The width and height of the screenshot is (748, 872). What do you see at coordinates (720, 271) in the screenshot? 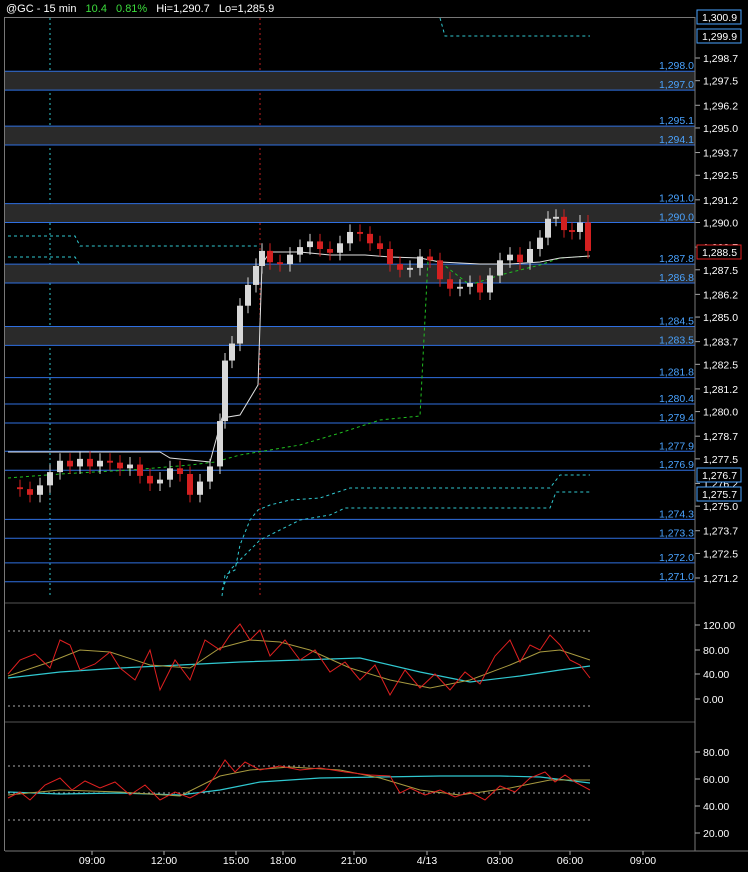
I see `price-tick-label: 1,287.5` at bounding box center [720, 271].